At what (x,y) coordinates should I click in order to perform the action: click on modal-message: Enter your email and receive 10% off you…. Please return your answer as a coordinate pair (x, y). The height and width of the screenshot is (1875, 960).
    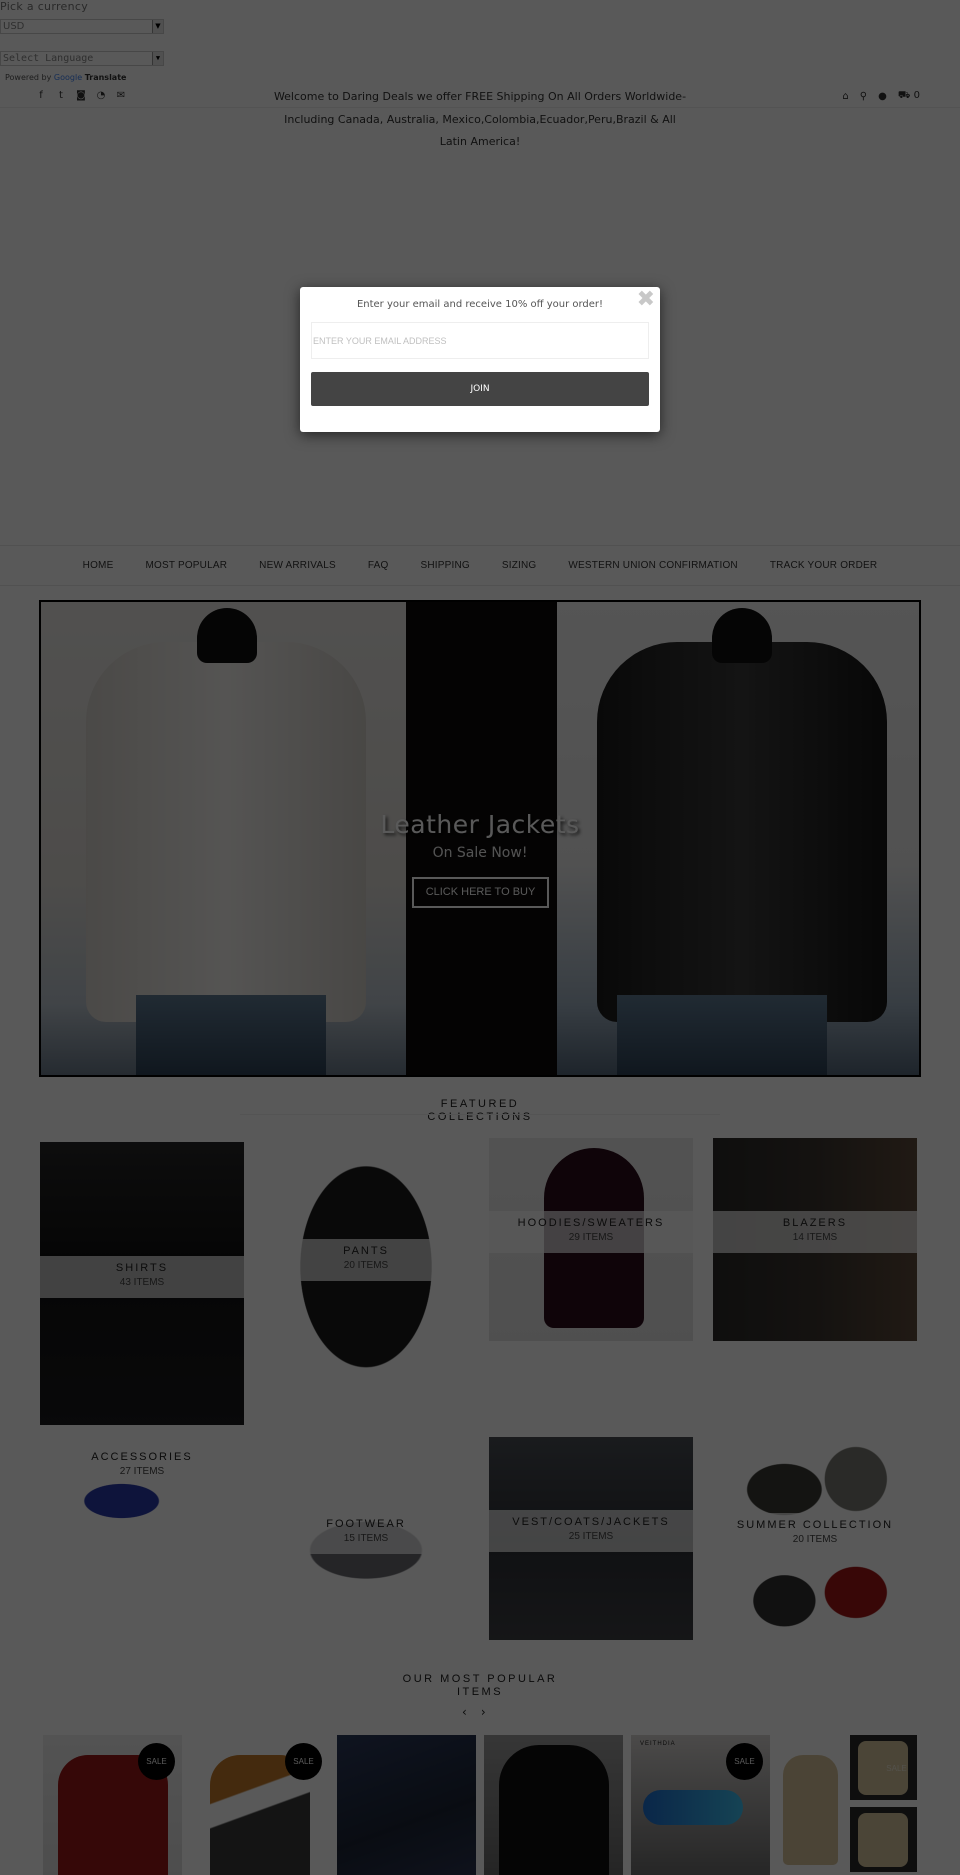
    Looking at the image, I should click on (480, 304).